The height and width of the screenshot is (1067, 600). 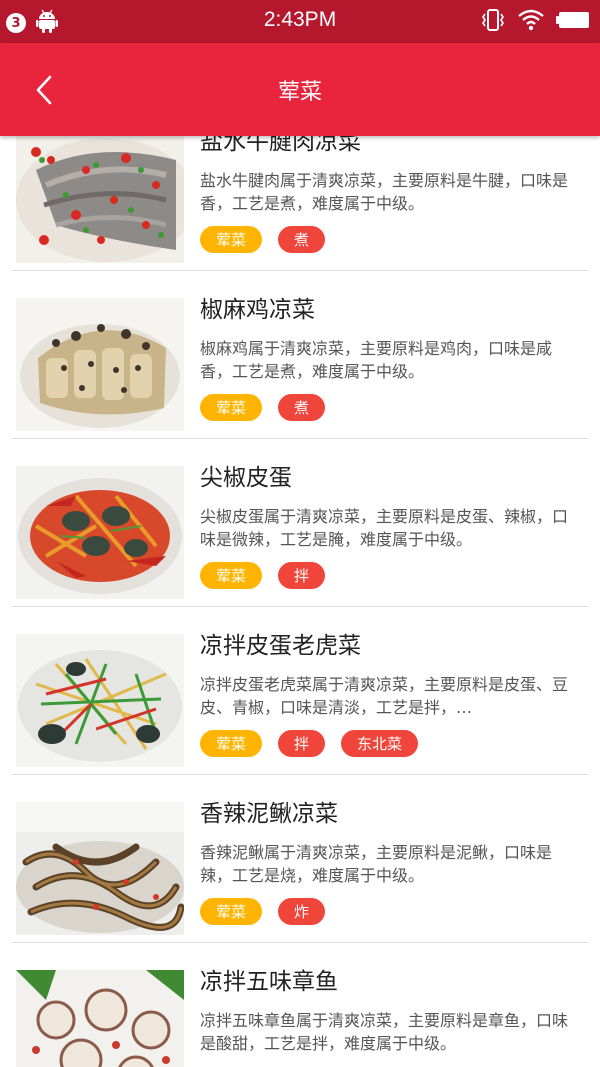 I want to click on dish-description: 香辣泥鳅属于清爽凉菜，主要原料是泥鳅，口味是辣，工艺是烧，难度属于中级。, so click(x=376, y=864).